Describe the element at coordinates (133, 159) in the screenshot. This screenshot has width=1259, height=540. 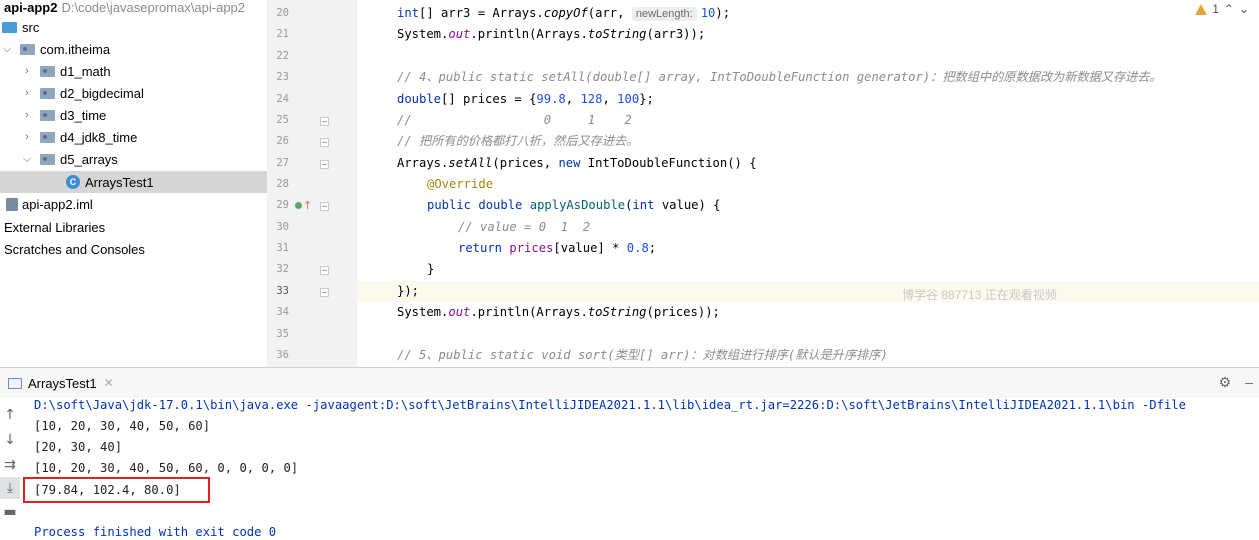
I see `tree-item-d5-arrays: ⌵ d5_arrays` at that location.